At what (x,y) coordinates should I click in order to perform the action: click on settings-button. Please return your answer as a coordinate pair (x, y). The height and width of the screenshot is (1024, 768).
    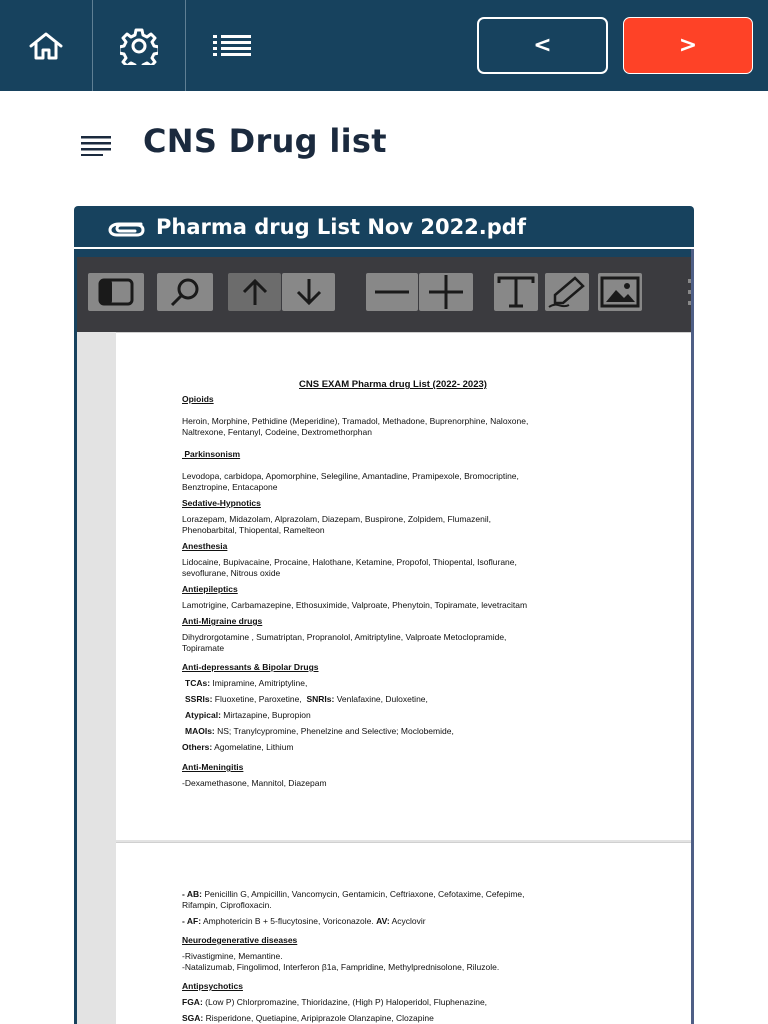
    Looking at the image, I should click on (139, 45).